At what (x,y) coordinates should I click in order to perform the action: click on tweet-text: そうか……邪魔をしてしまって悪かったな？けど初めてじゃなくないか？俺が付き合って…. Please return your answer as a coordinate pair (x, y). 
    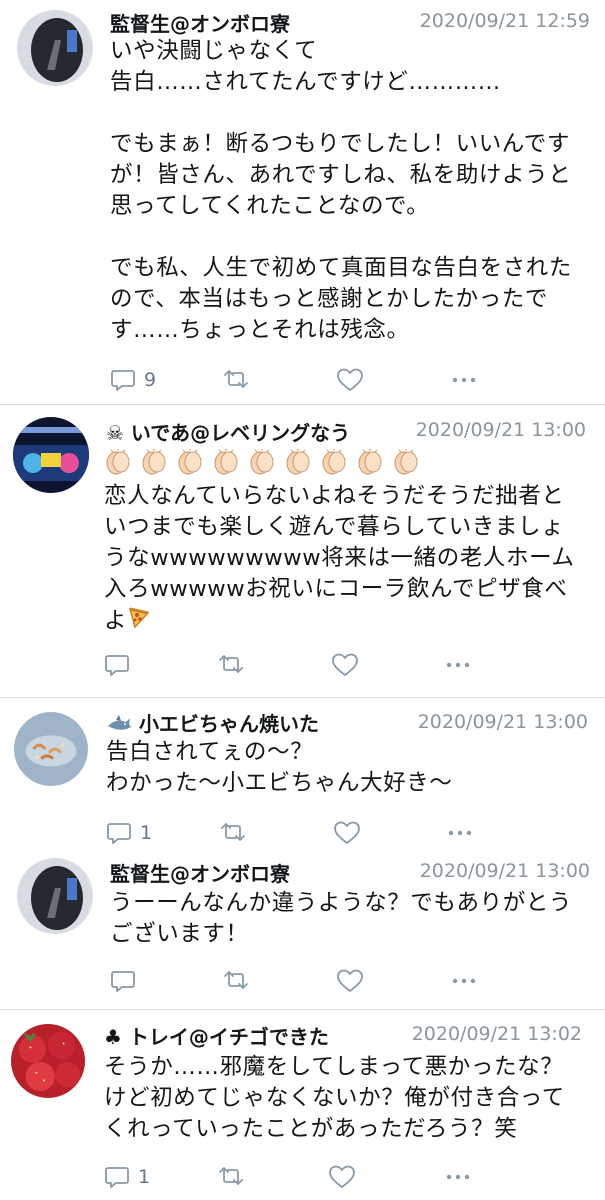
    Looking at the image, I should click on (334, 1098).